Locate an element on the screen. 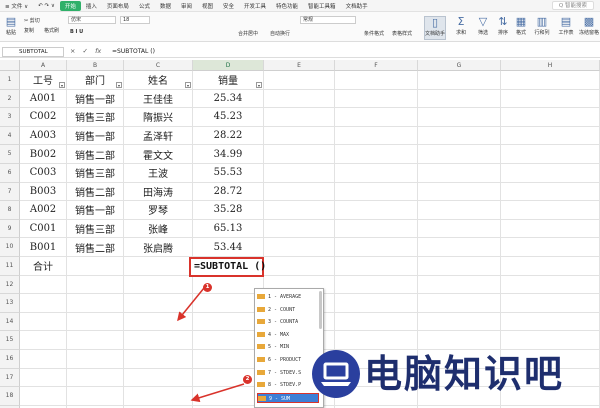 The height and width of the screenshot is (408, 600). column-header-d: D is located at coordinates (228, 65).